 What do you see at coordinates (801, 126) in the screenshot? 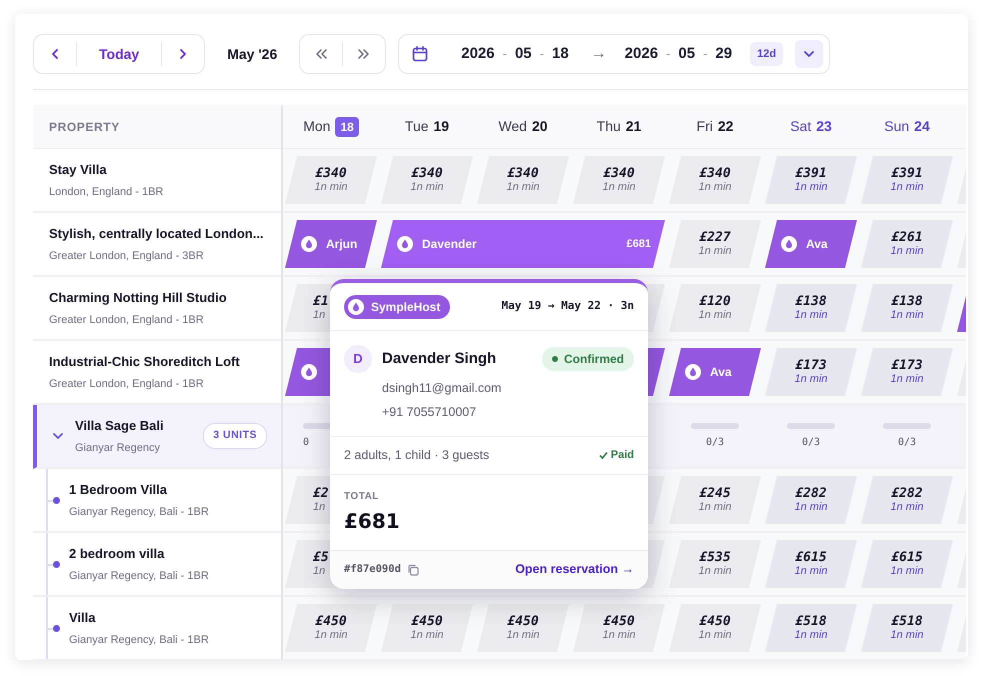
I see `weekday-label: Sat` at bounding box center [801, 126].